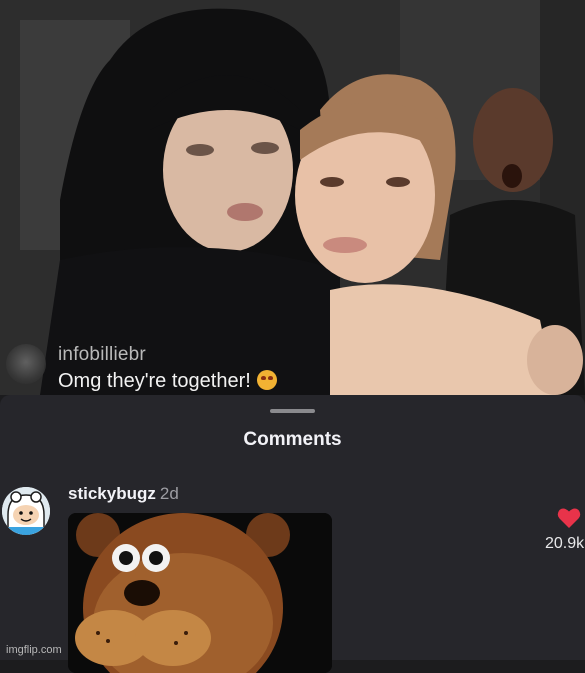  Describe the element at coordinates (26, 364) in the screenshot. I see `story-author-avatar` at that location.